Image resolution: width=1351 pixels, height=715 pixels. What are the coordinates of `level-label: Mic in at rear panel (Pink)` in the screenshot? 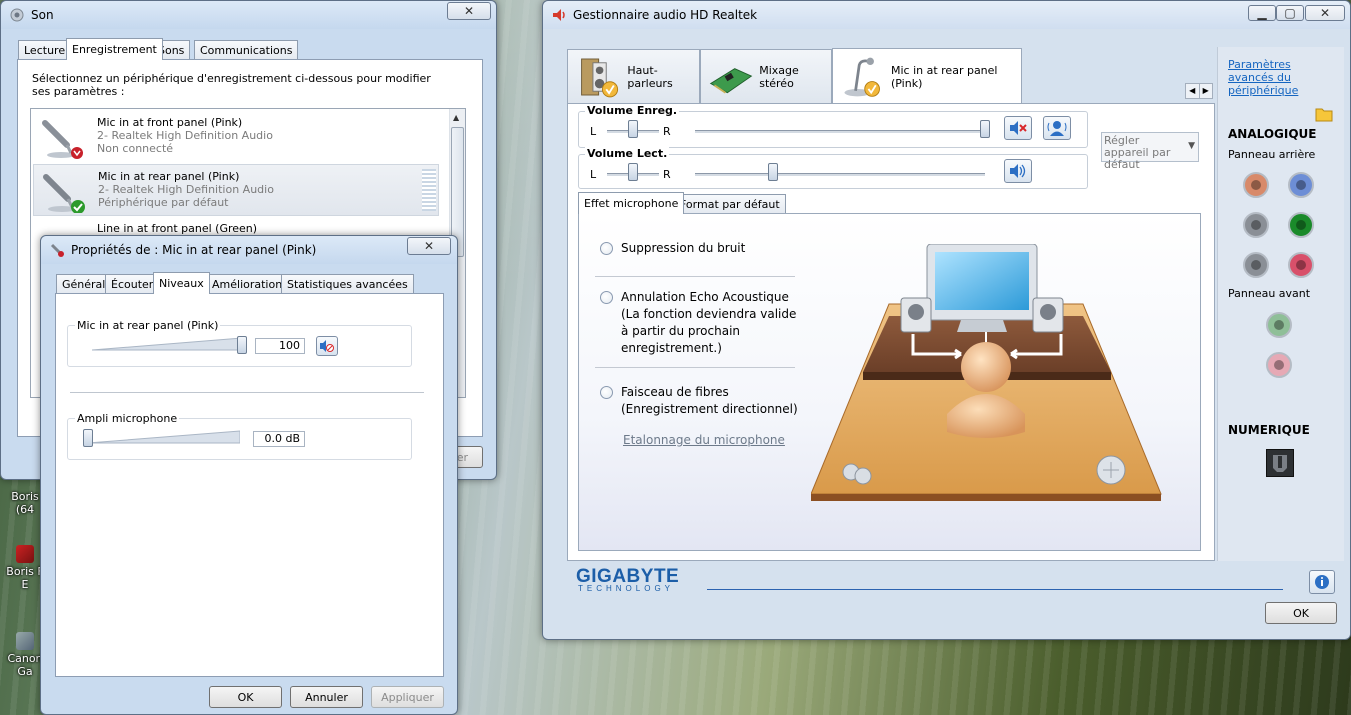 It's located at (148, 325).